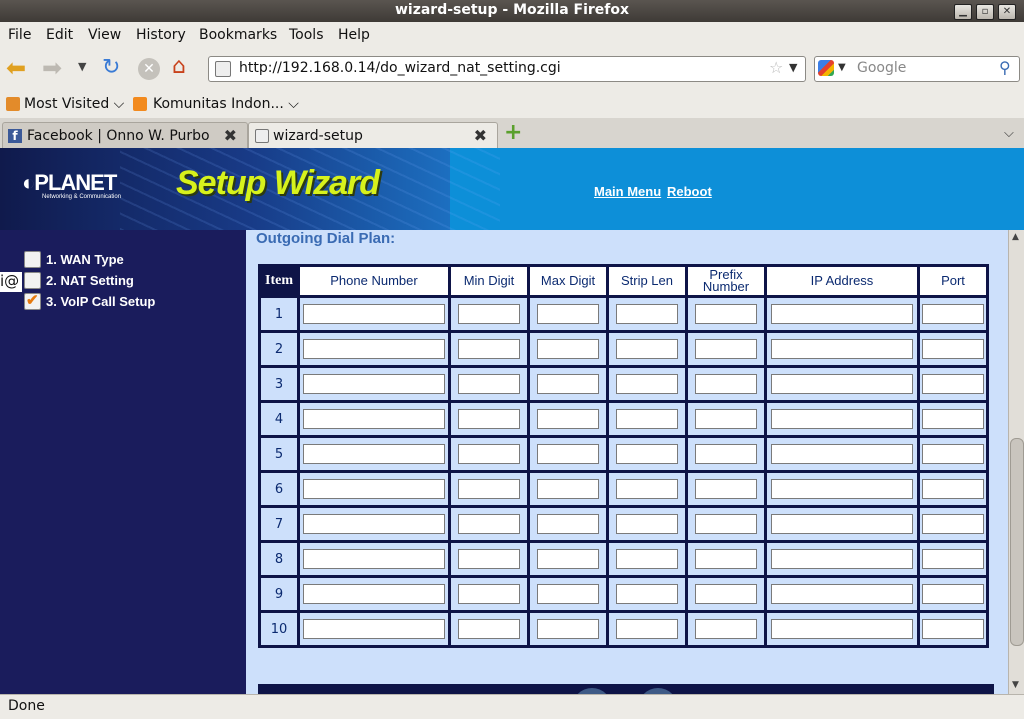  I want to click on history-dropdown-icon: ▼, so click(82, 66).